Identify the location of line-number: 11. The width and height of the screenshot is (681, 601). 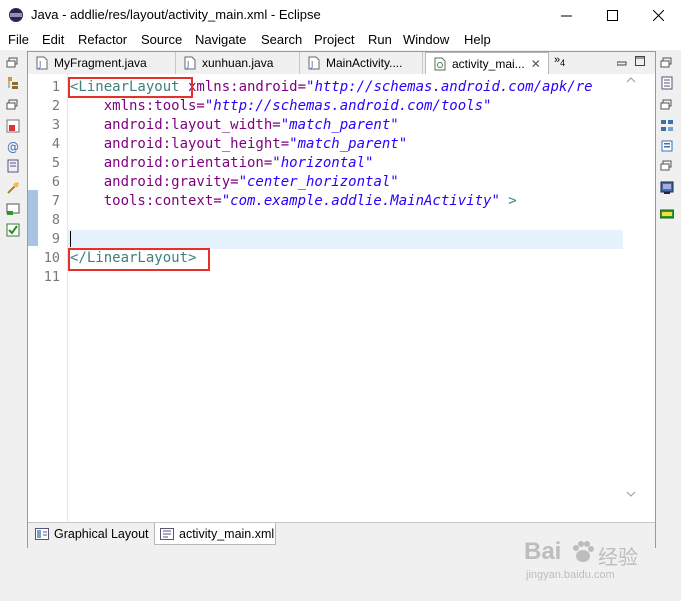
(51, 277).